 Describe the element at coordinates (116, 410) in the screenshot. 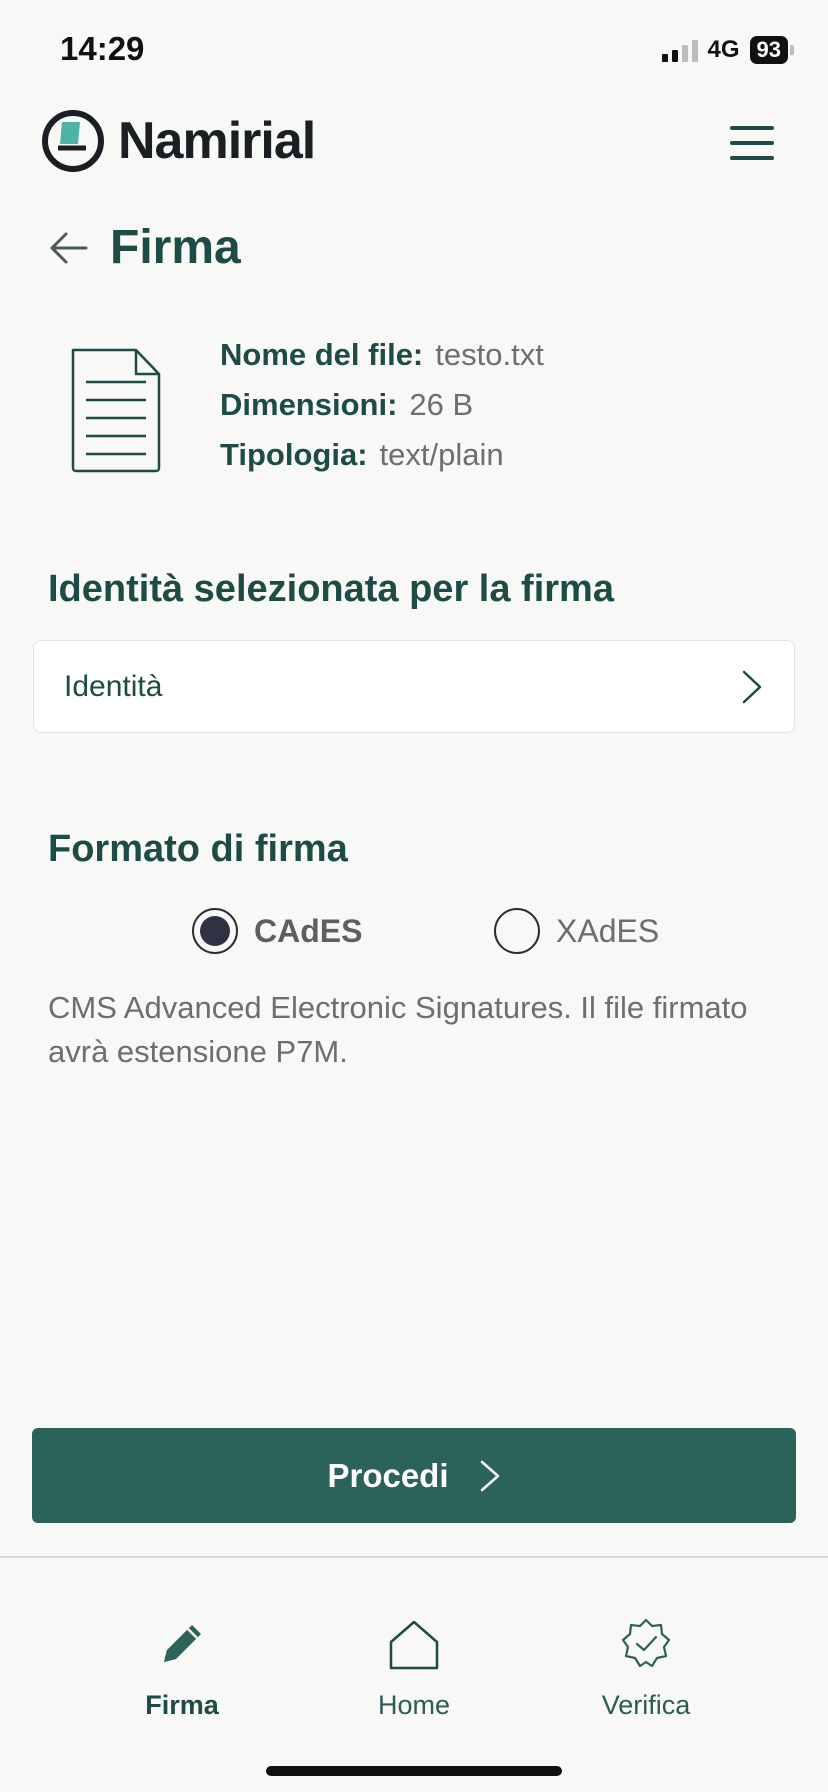

I see `document-icon` at that location.